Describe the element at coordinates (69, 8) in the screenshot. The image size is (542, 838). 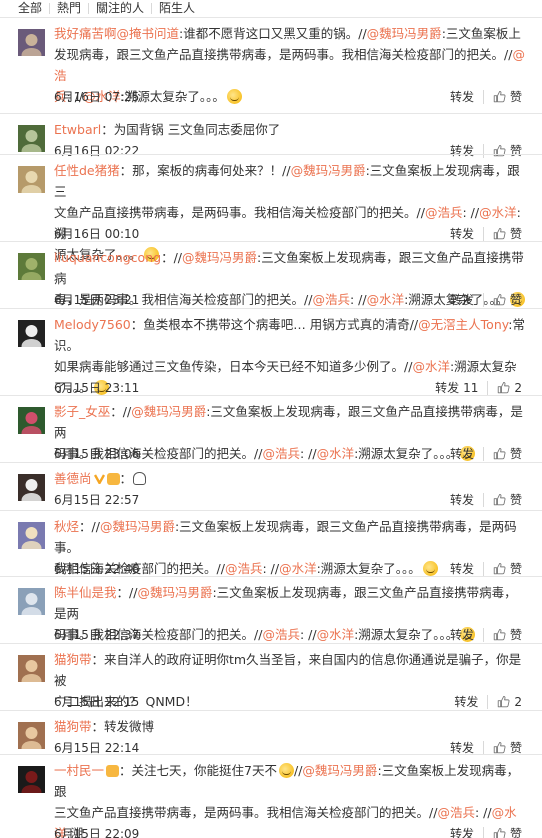
I see `tab-hot: 熱門` at that location.